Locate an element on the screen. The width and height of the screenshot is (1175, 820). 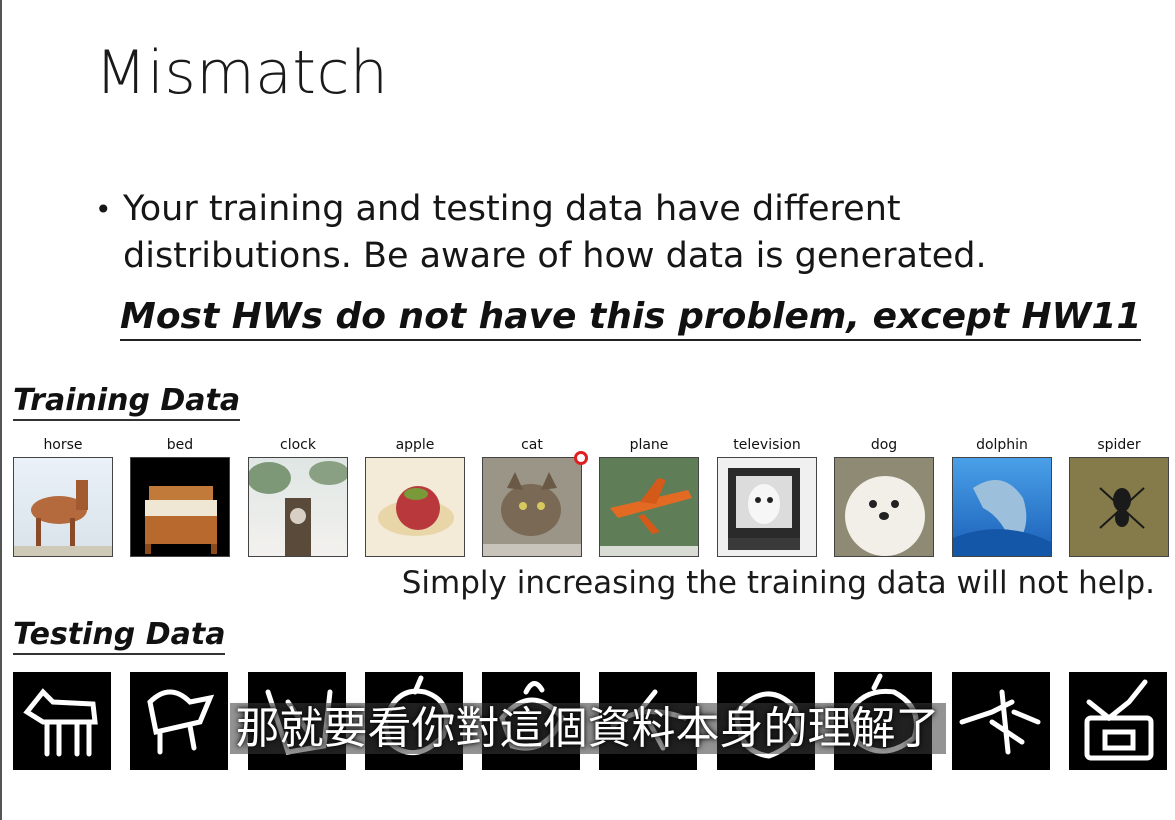
train-image-bed is located at coordinates (180, 507).